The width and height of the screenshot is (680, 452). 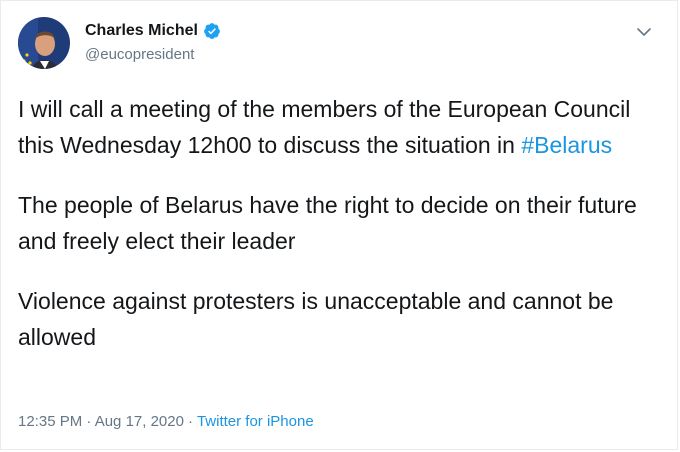 What do you see at coordinates (644, 32) in the screenshot?
I see `chevron-down-icon` at bounding box center [644, 32].